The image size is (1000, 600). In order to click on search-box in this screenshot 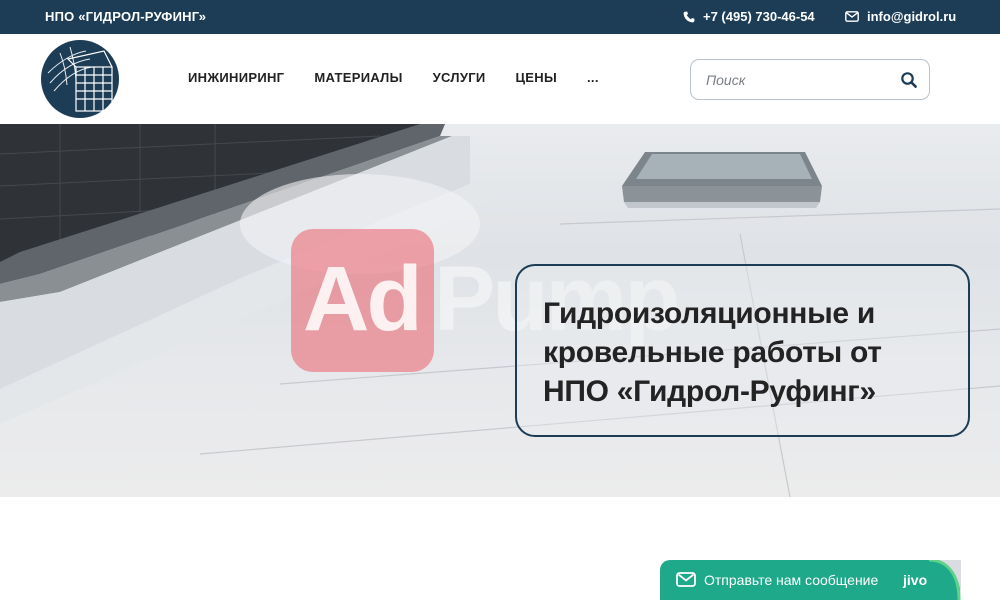, I will do `click(810, 79)`.